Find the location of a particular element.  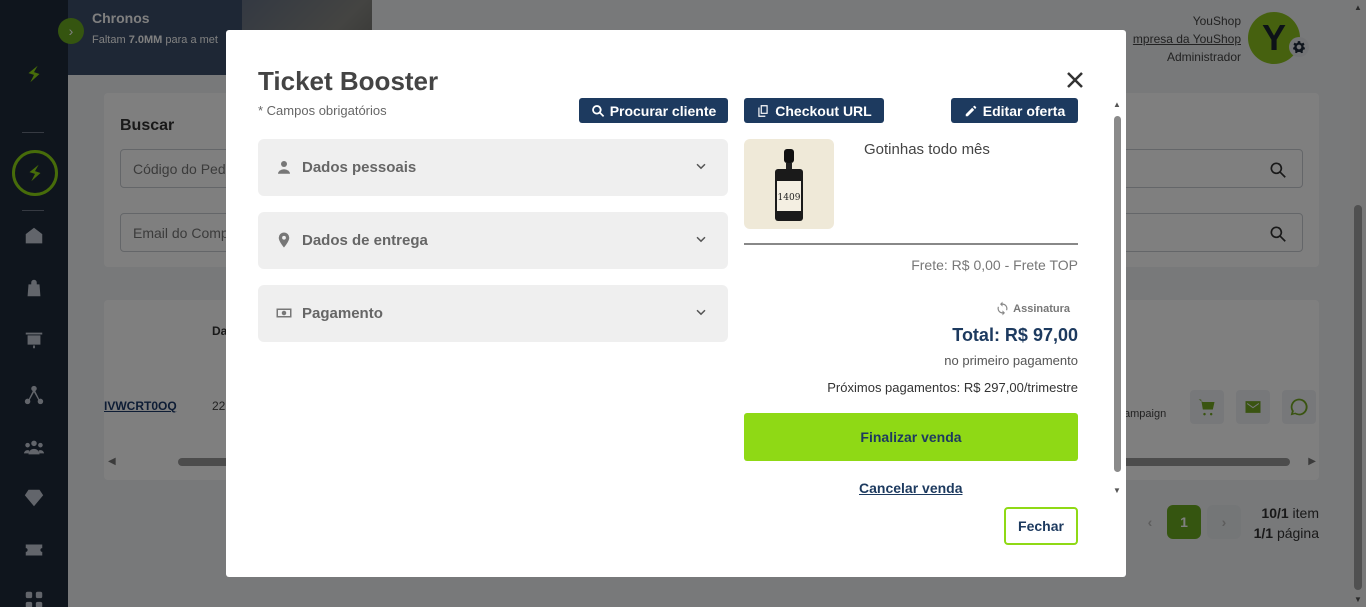

copy-icon is located at coordinates (763, 110).